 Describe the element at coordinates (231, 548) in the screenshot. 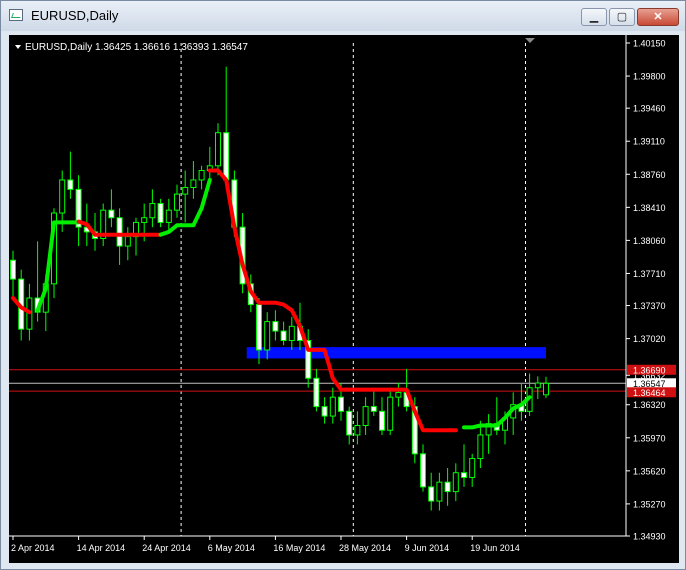

I see `x-tick-label: 6 May 2014` at that location.